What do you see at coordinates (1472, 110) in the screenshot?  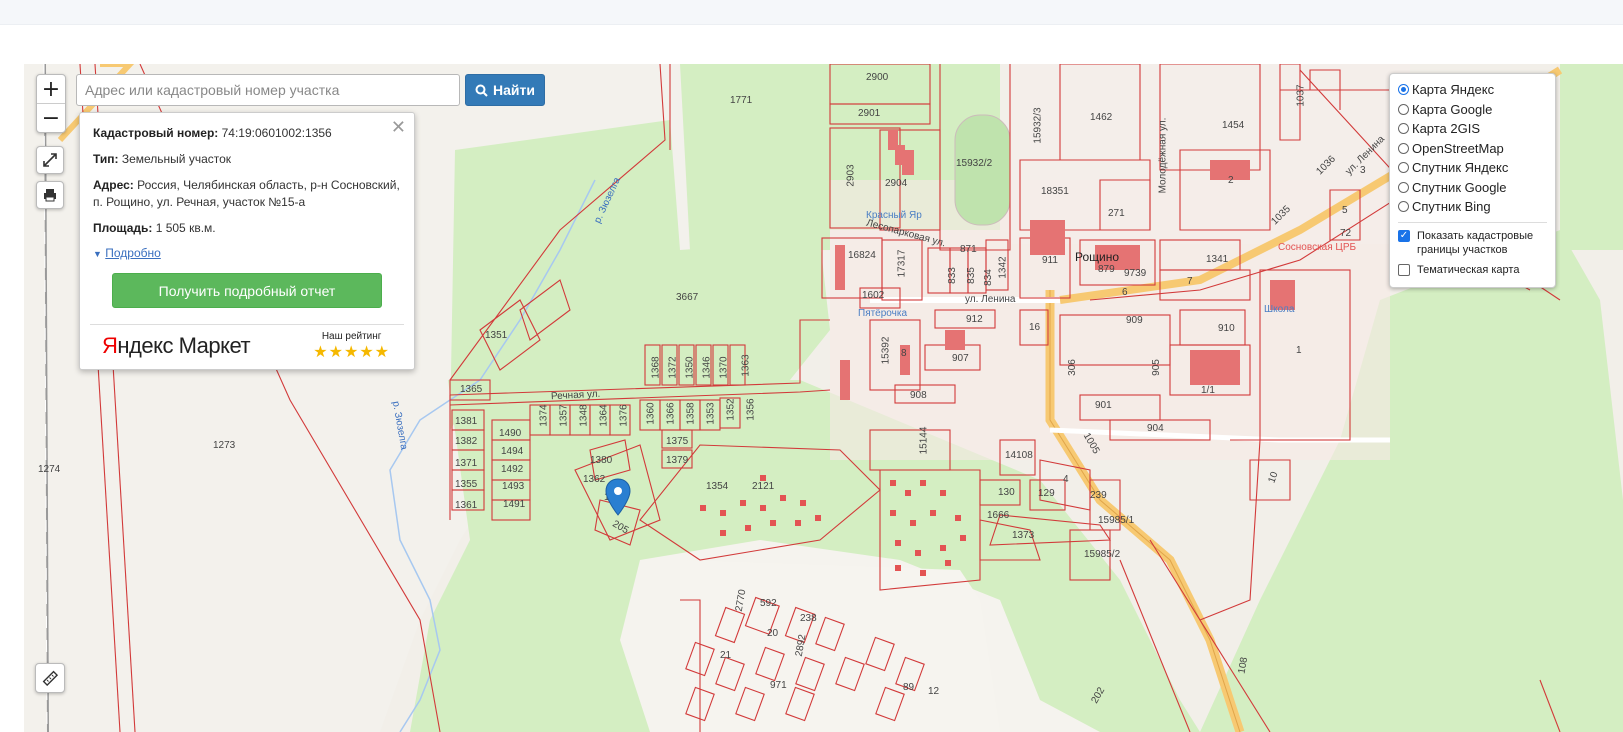 I see `layer-option: Карта Google` at bounding box center [1472, 110].